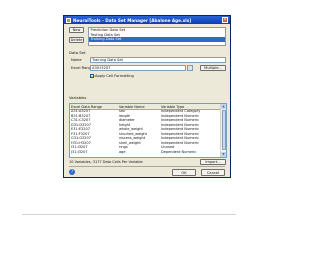 The width and height of the screenshot is (320, 256). Describe the element at coordinates (72, 172) in the screenshot. I see `help-icon: ?` at that location.